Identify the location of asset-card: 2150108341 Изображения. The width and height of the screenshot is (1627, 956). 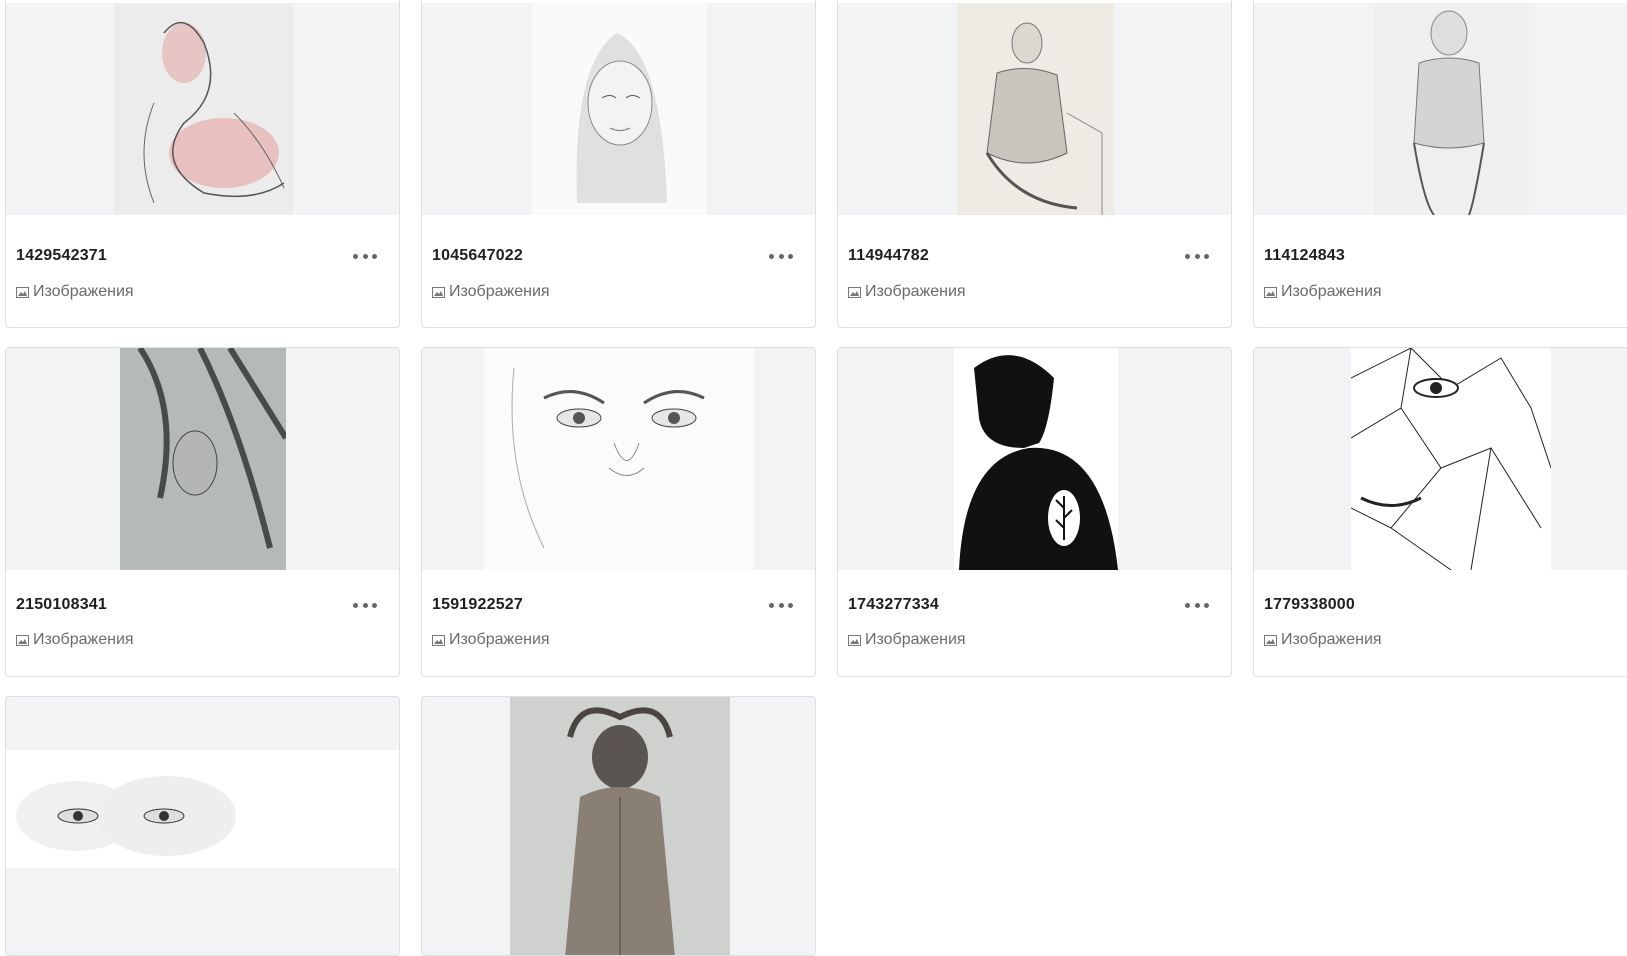
(202, 512).